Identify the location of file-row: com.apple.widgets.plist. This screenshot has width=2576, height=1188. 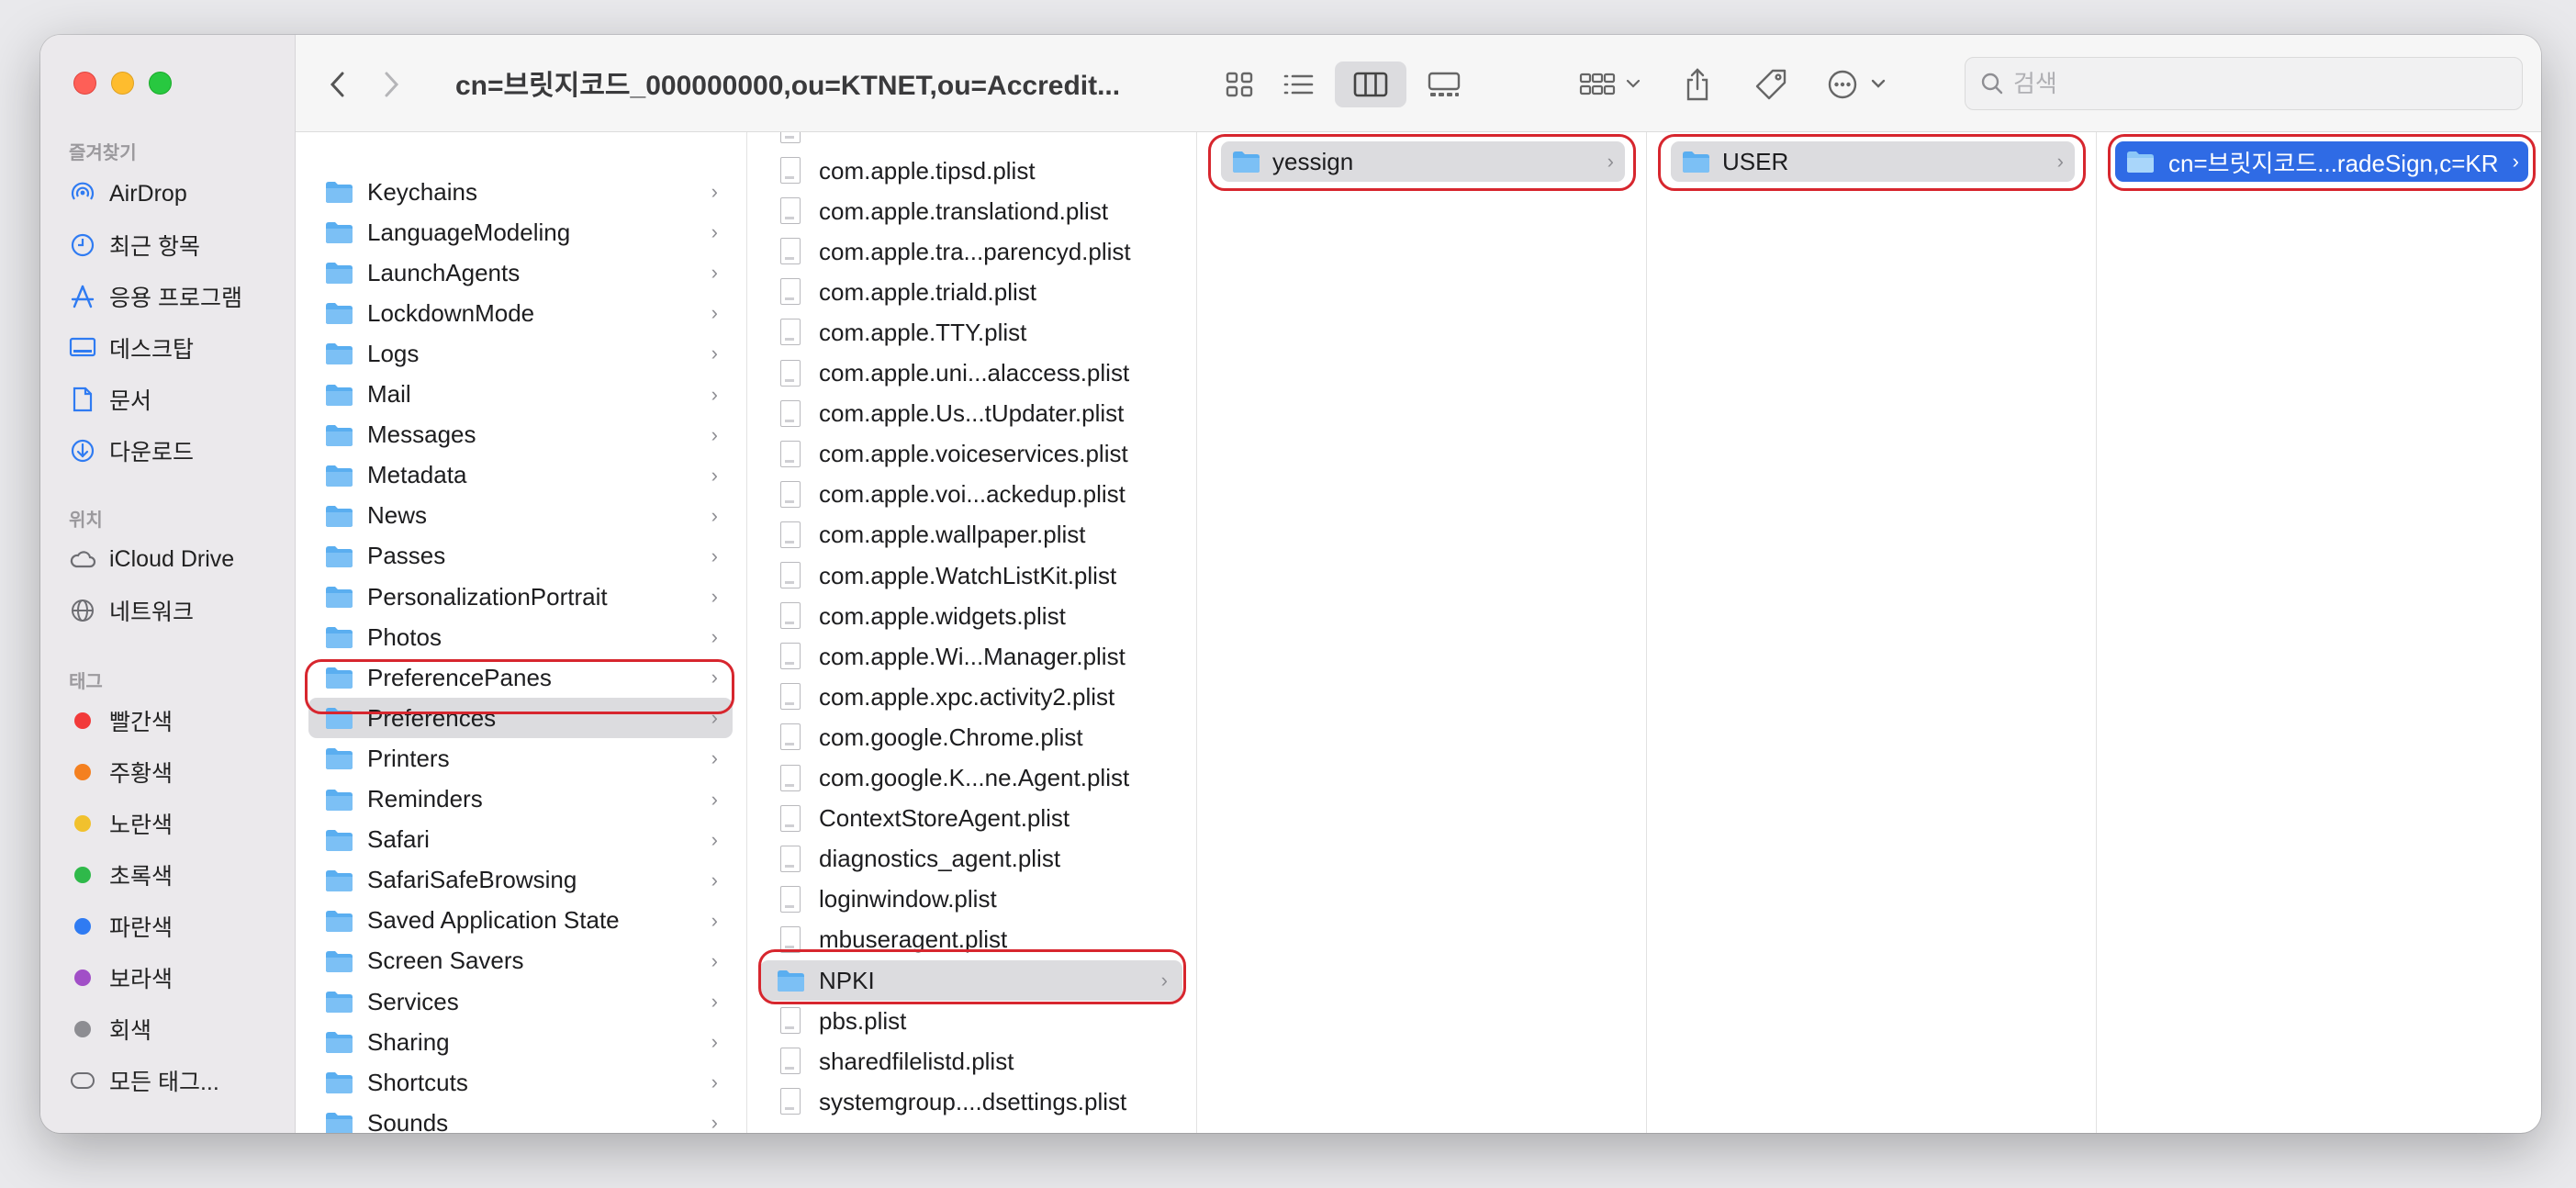
(971, 616).